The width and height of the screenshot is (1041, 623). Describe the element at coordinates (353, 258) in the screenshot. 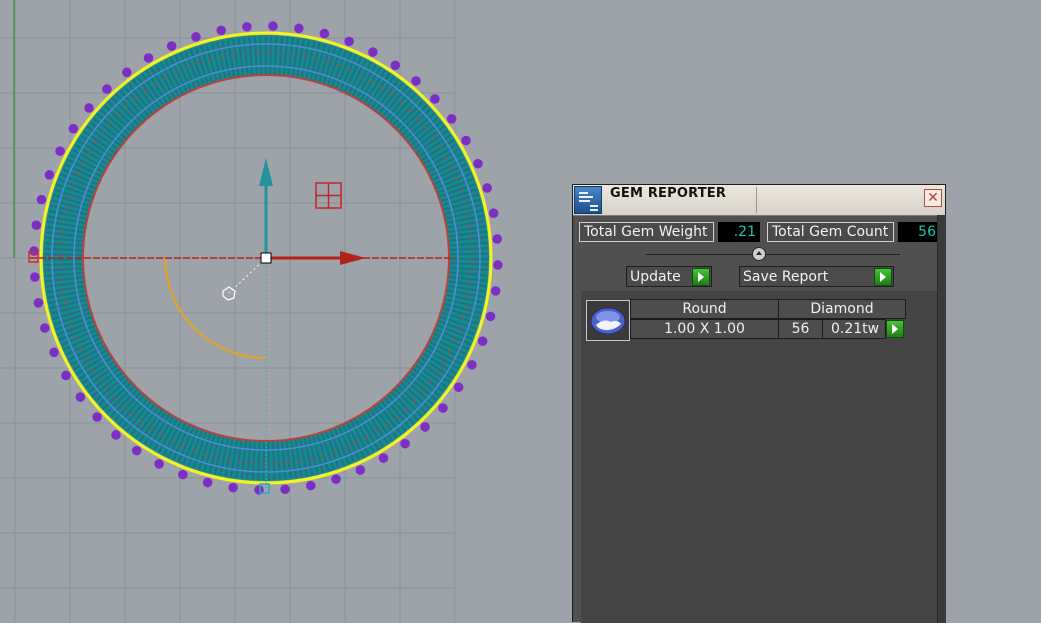

I see `gumball-x-arrow-icon` at that location.